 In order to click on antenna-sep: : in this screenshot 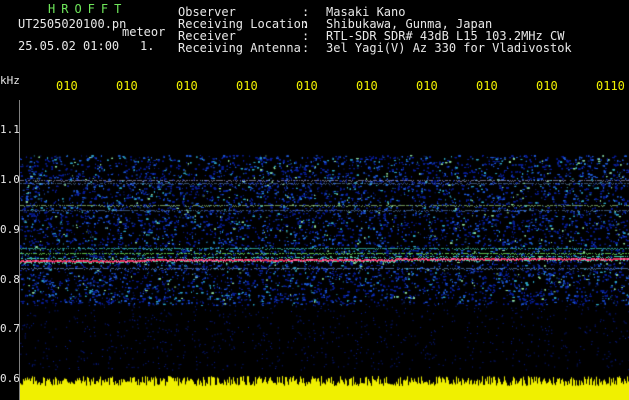, I will do `click(306, 48)`.